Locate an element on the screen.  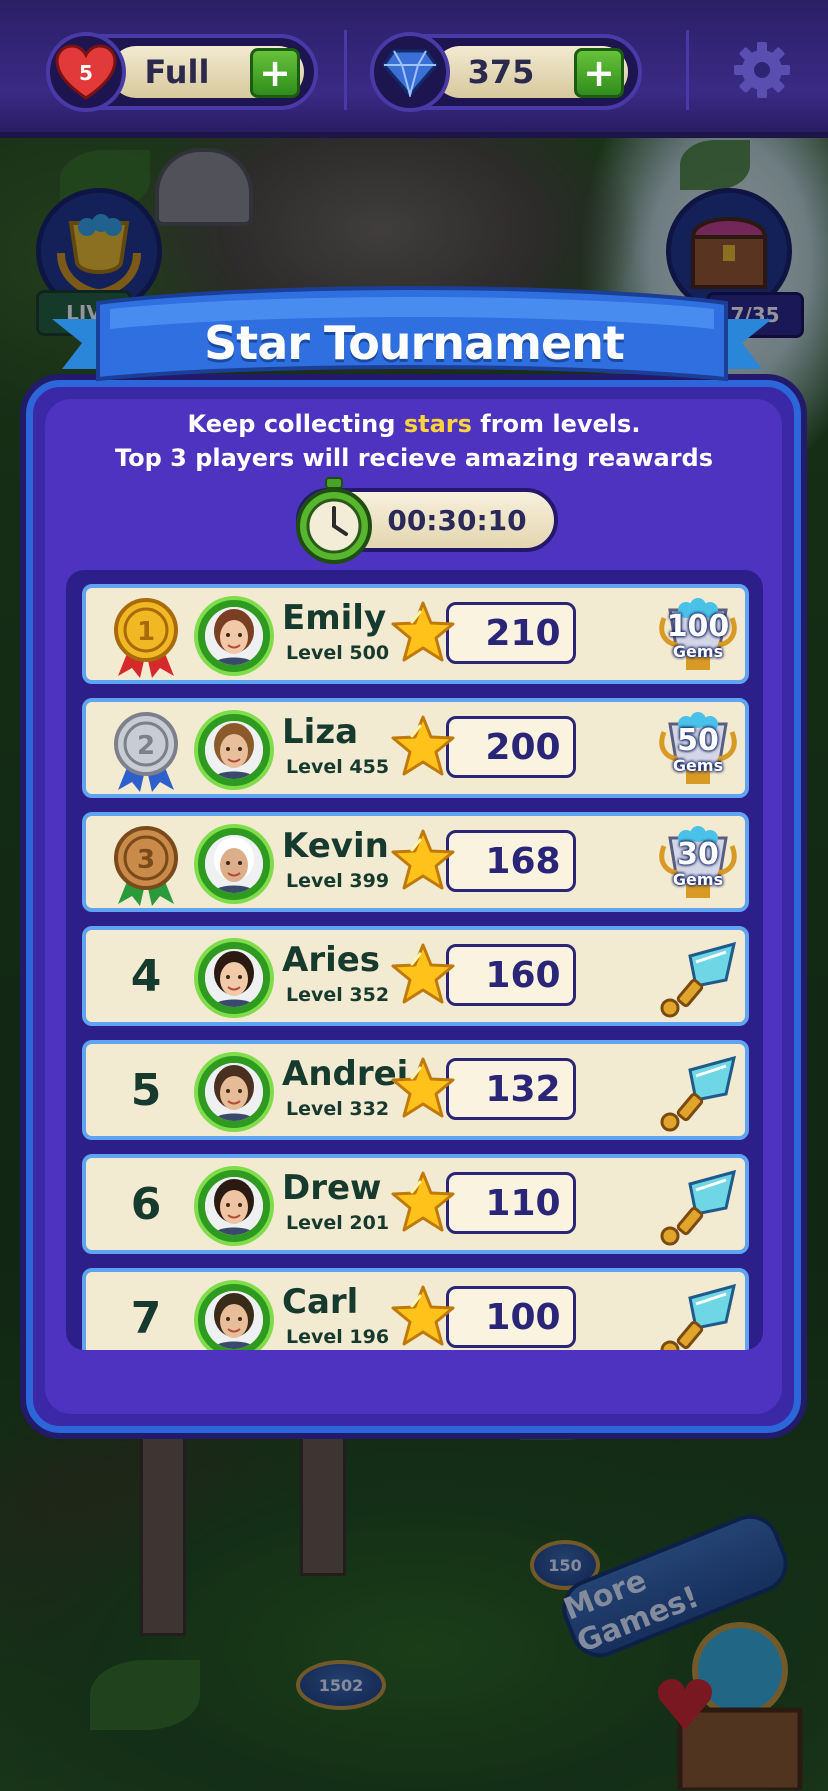
gem-icon is located at coordinates (410, 72).